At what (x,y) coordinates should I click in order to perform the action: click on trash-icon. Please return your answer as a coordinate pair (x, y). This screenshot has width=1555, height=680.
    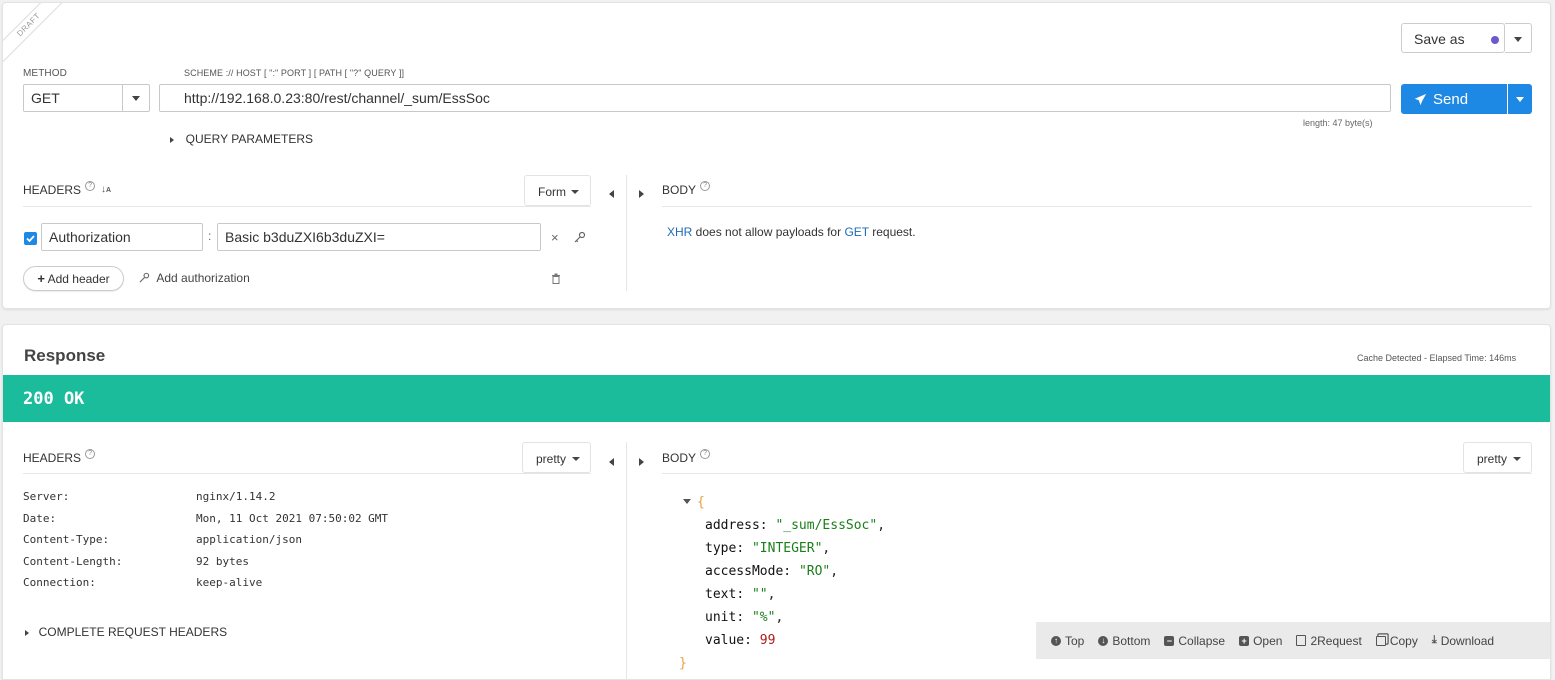
    Looking at the image, I should click on (556, 278).